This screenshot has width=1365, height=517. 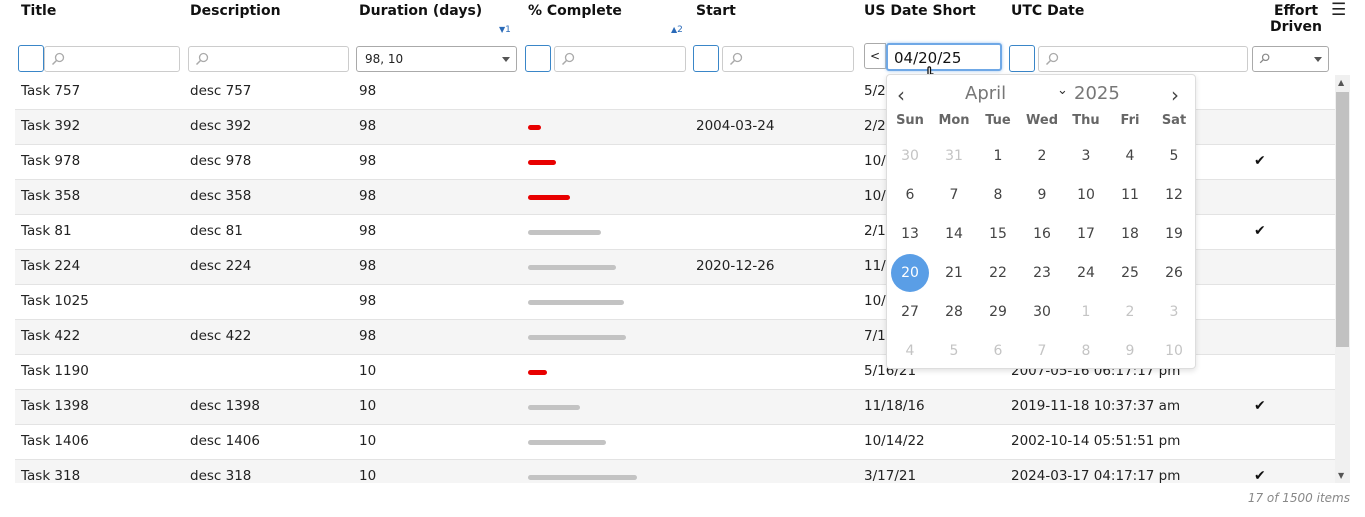 What do you see at coordinates (954, 120) in the screenshot?
I see `weekday-header: Mon` at bounding box center [954, 120].